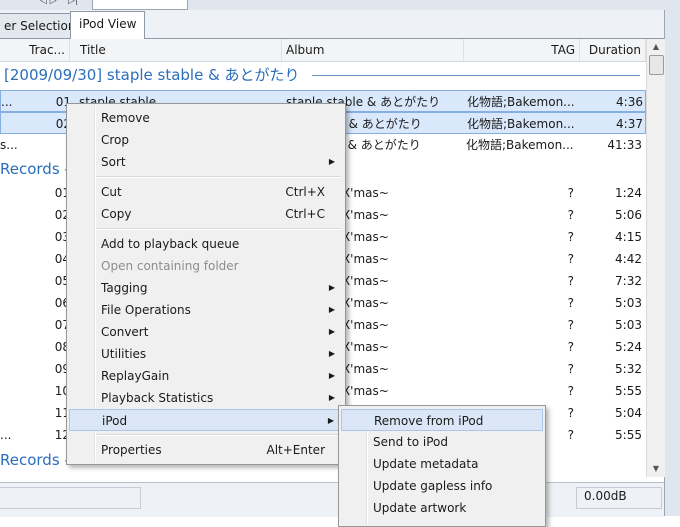 This screenshot has width=680, height=527. I want to click on row-track-cell: 05, so click(62, 281).